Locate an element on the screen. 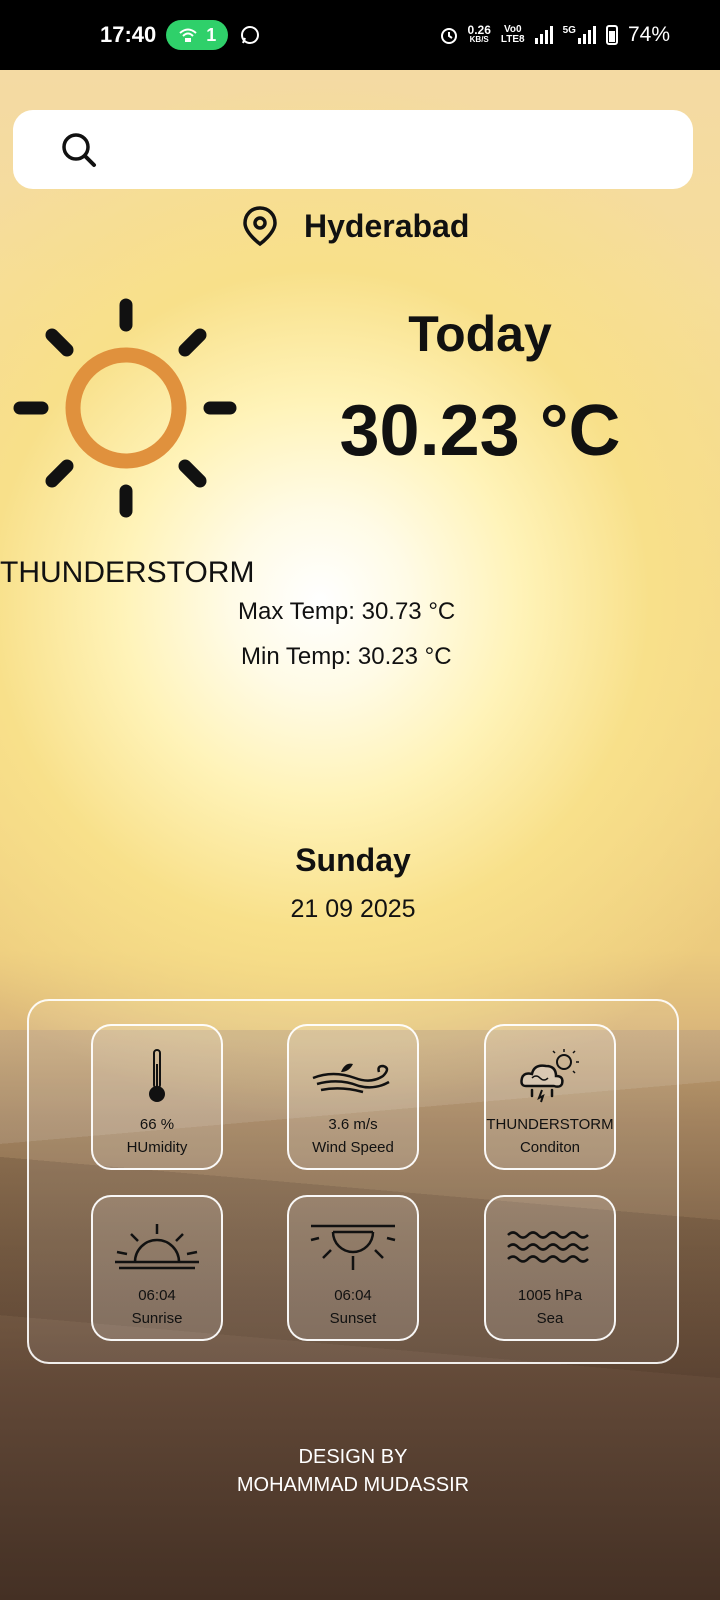  sunset-label: Sunset is located at coordinates (353, 1318).